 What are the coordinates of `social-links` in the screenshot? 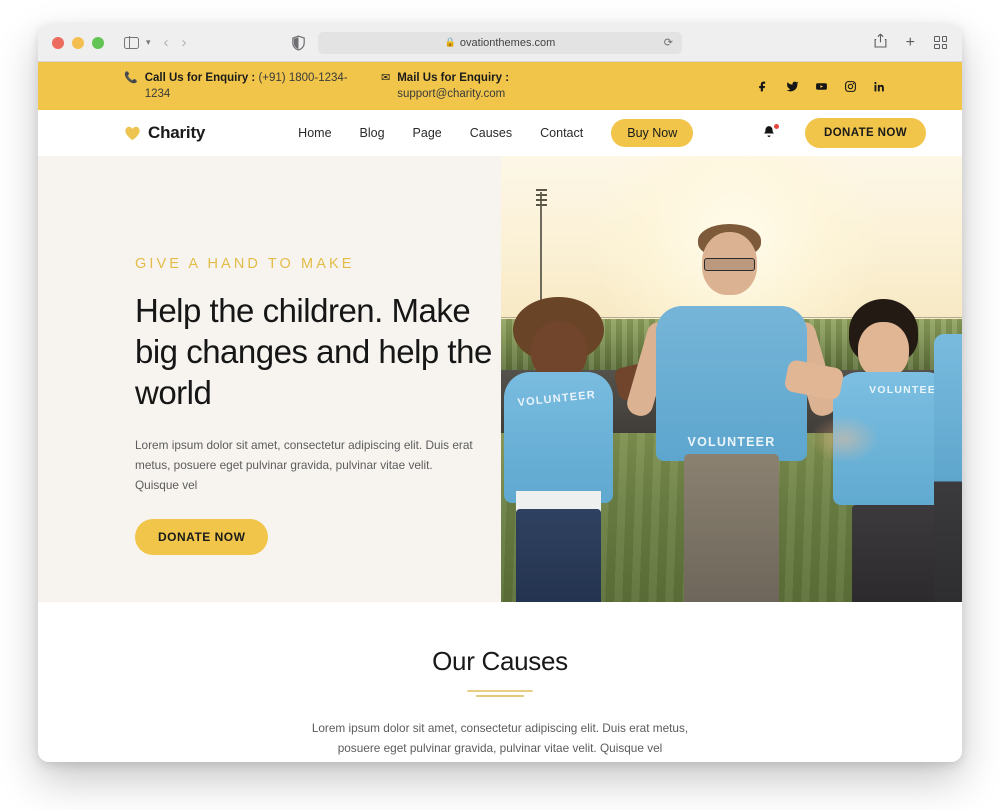 It's located at (821, 86).